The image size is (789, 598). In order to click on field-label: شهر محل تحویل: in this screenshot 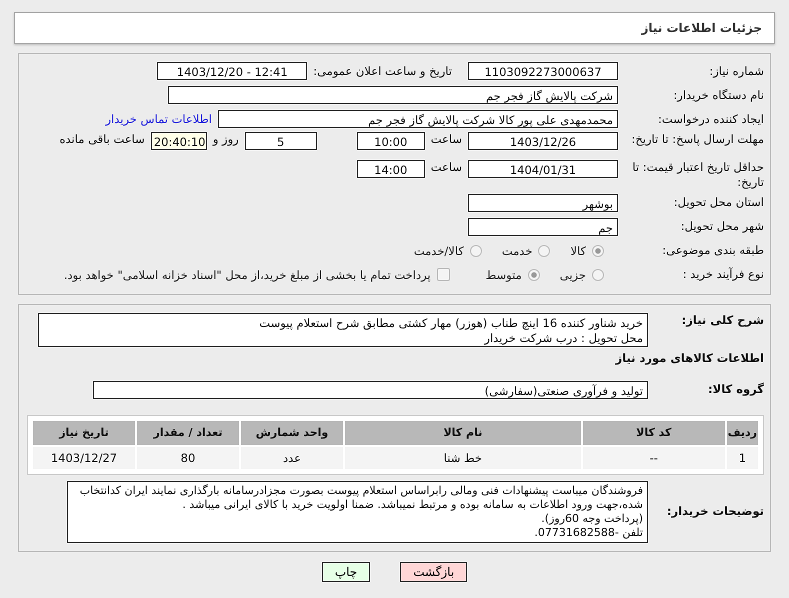, I will do `click(722, 226)`.